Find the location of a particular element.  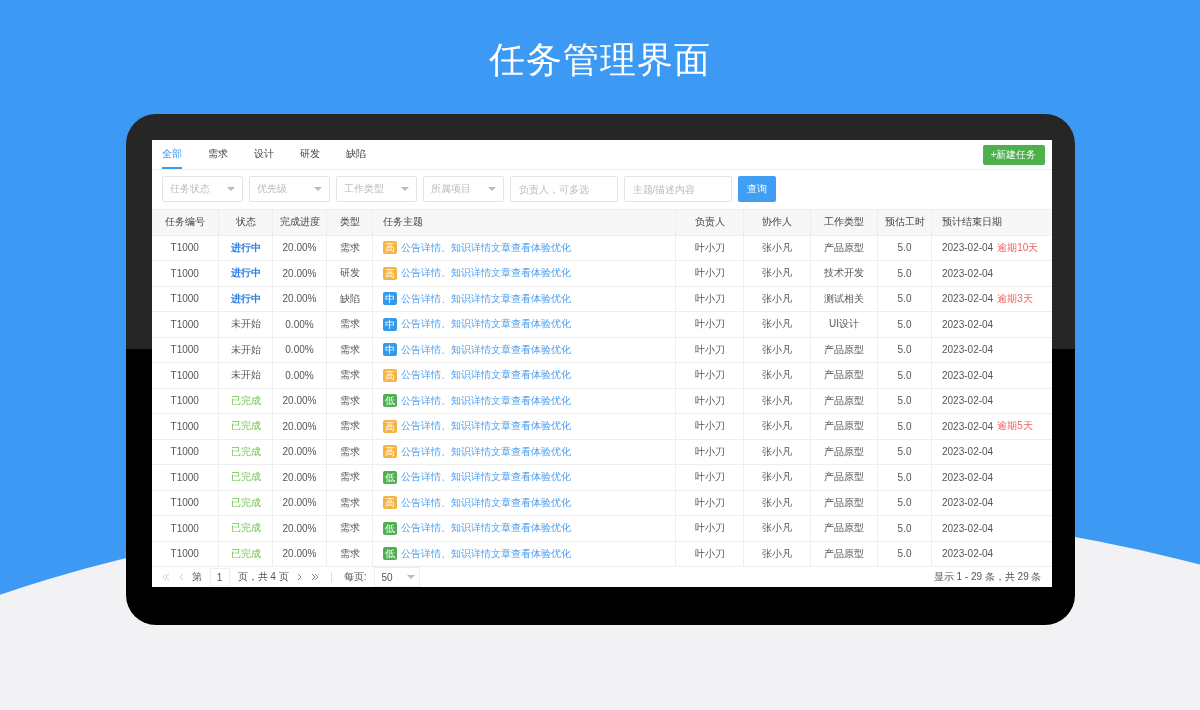

column-header: 任务主题 is located at coordinates (524, 222).